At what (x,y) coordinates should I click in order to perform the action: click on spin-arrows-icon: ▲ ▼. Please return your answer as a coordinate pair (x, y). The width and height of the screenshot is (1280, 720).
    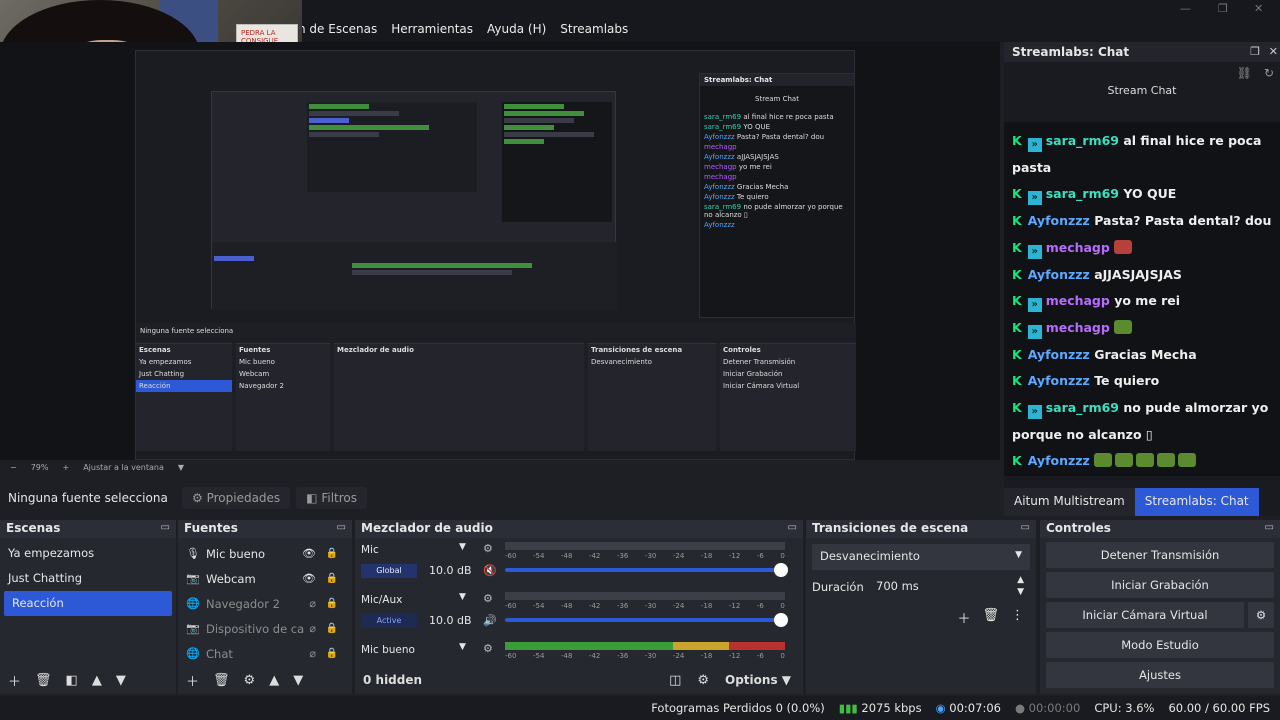
    Looking at the image, I should click on (1020, 586).